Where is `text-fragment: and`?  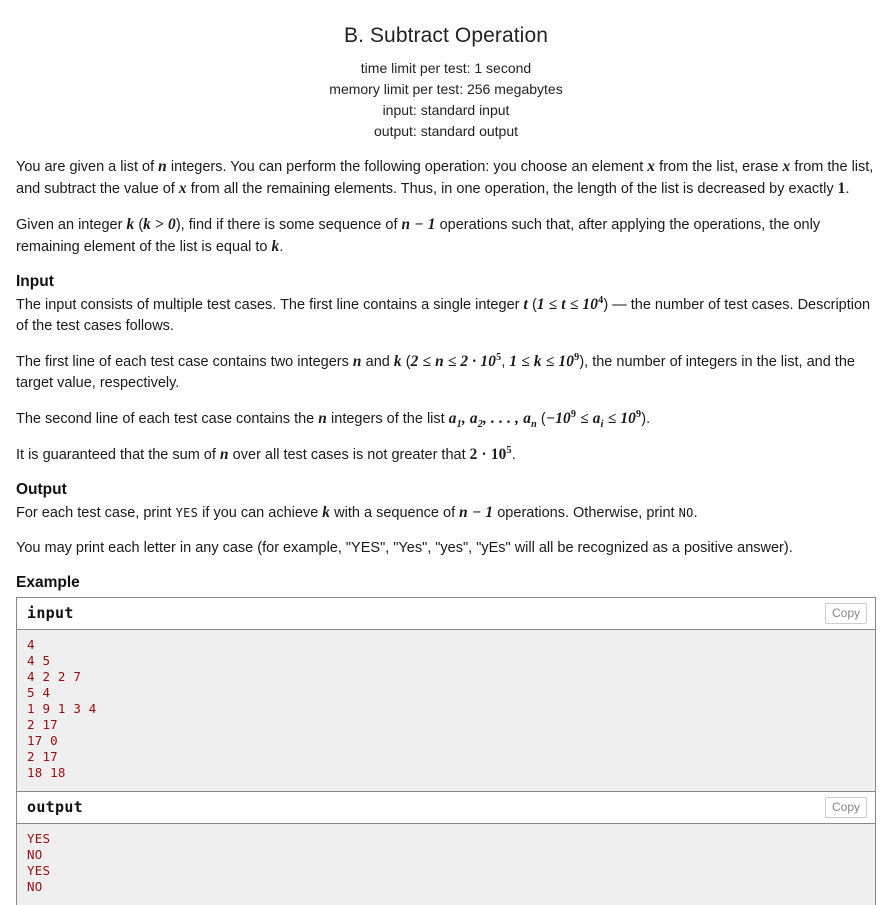 text-fragment: and is located at coordinates (377, 362).